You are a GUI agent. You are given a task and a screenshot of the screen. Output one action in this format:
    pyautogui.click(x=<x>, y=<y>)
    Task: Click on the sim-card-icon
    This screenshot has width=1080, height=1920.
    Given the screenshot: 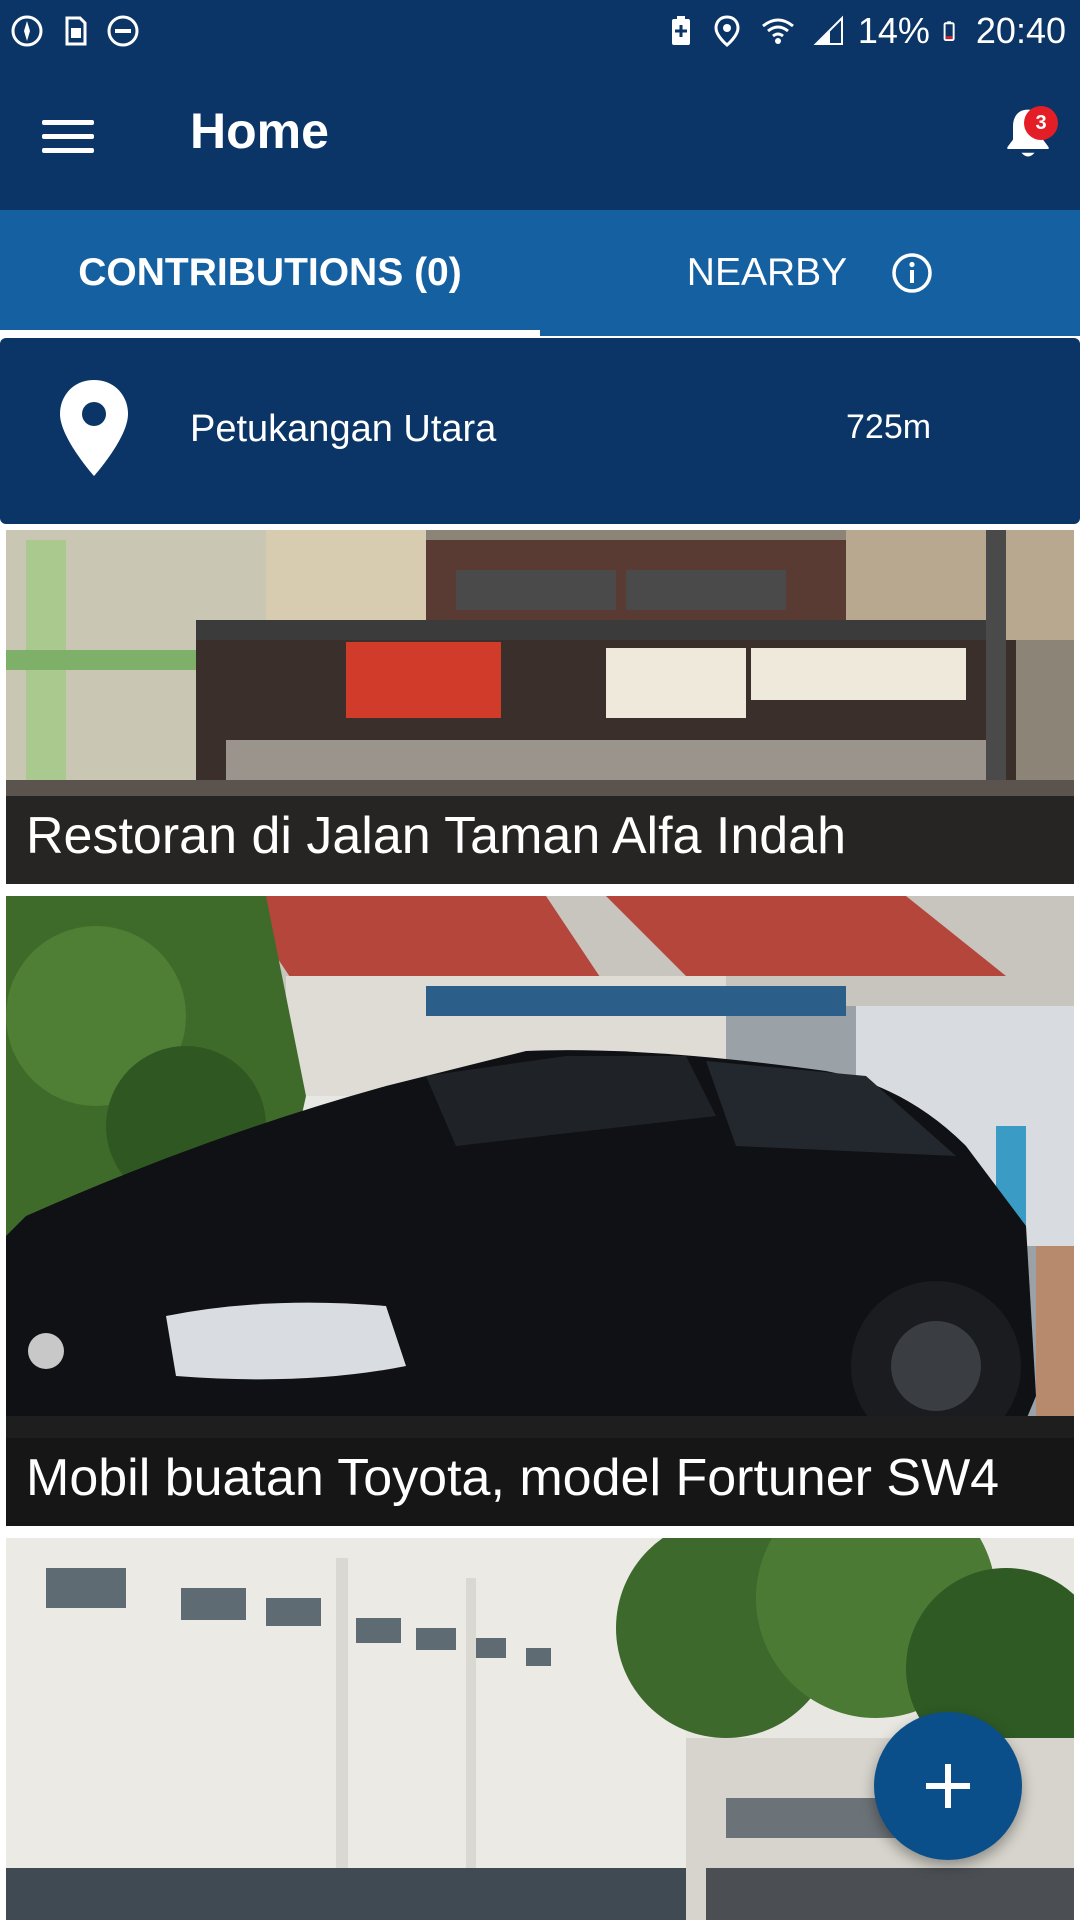 What is the action you would take?
    pyautogui.click(x=76, y=31)
    